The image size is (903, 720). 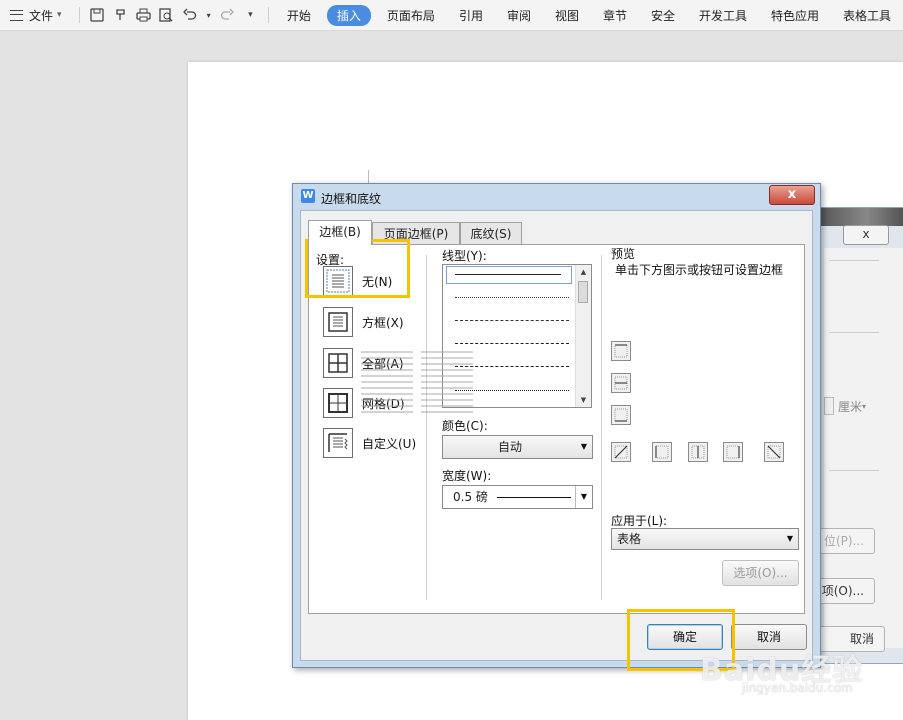 What do you see at coordinates (389, 443) in the screenshot?
I see `setting-custom-label: 自定义(U)` at bounding box center [389, 443].